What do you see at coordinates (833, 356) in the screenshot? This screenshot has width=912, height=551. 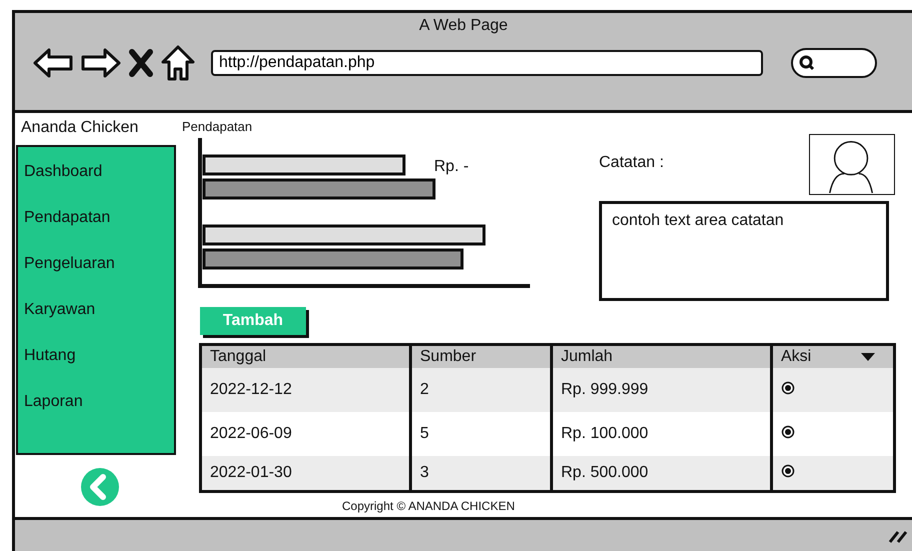 I see `column-header: Aksi` at bounding box center [833, 356].